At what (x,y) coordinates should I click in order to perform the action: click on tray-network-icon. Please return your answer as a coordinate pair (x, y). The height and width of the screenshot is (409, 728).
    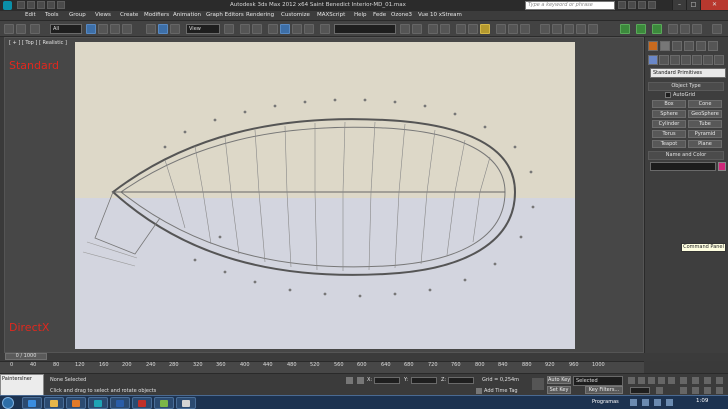
    Looking at the image, I should click on (633, 402).